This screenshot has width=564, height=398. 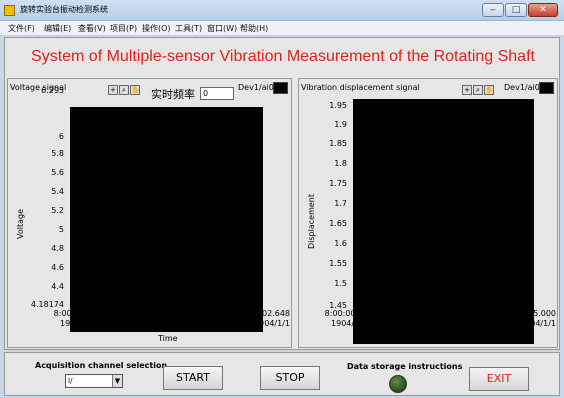 I want to click on channel-label: Acquisition channel selection, so click(x=101, y=365).